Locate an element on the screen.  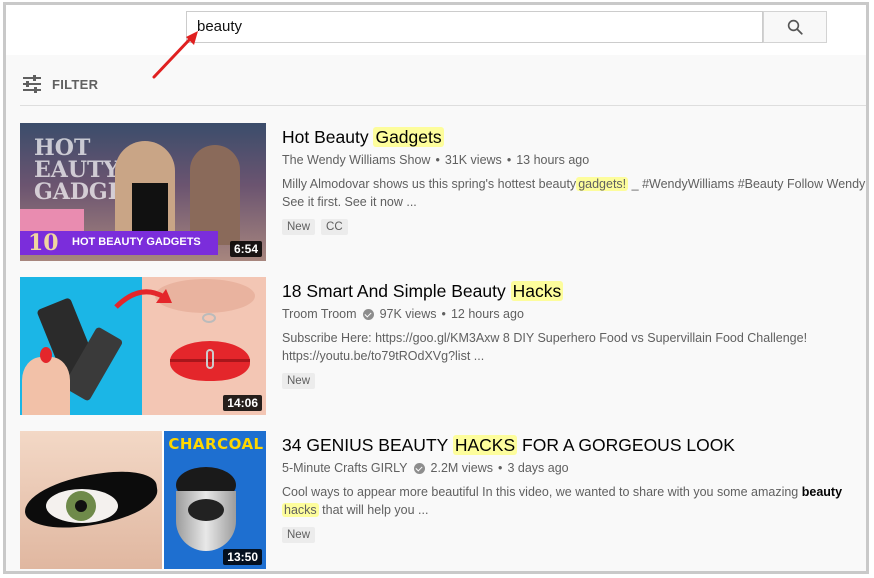
highlight: Gadgets is located at coordinates (408, 137).